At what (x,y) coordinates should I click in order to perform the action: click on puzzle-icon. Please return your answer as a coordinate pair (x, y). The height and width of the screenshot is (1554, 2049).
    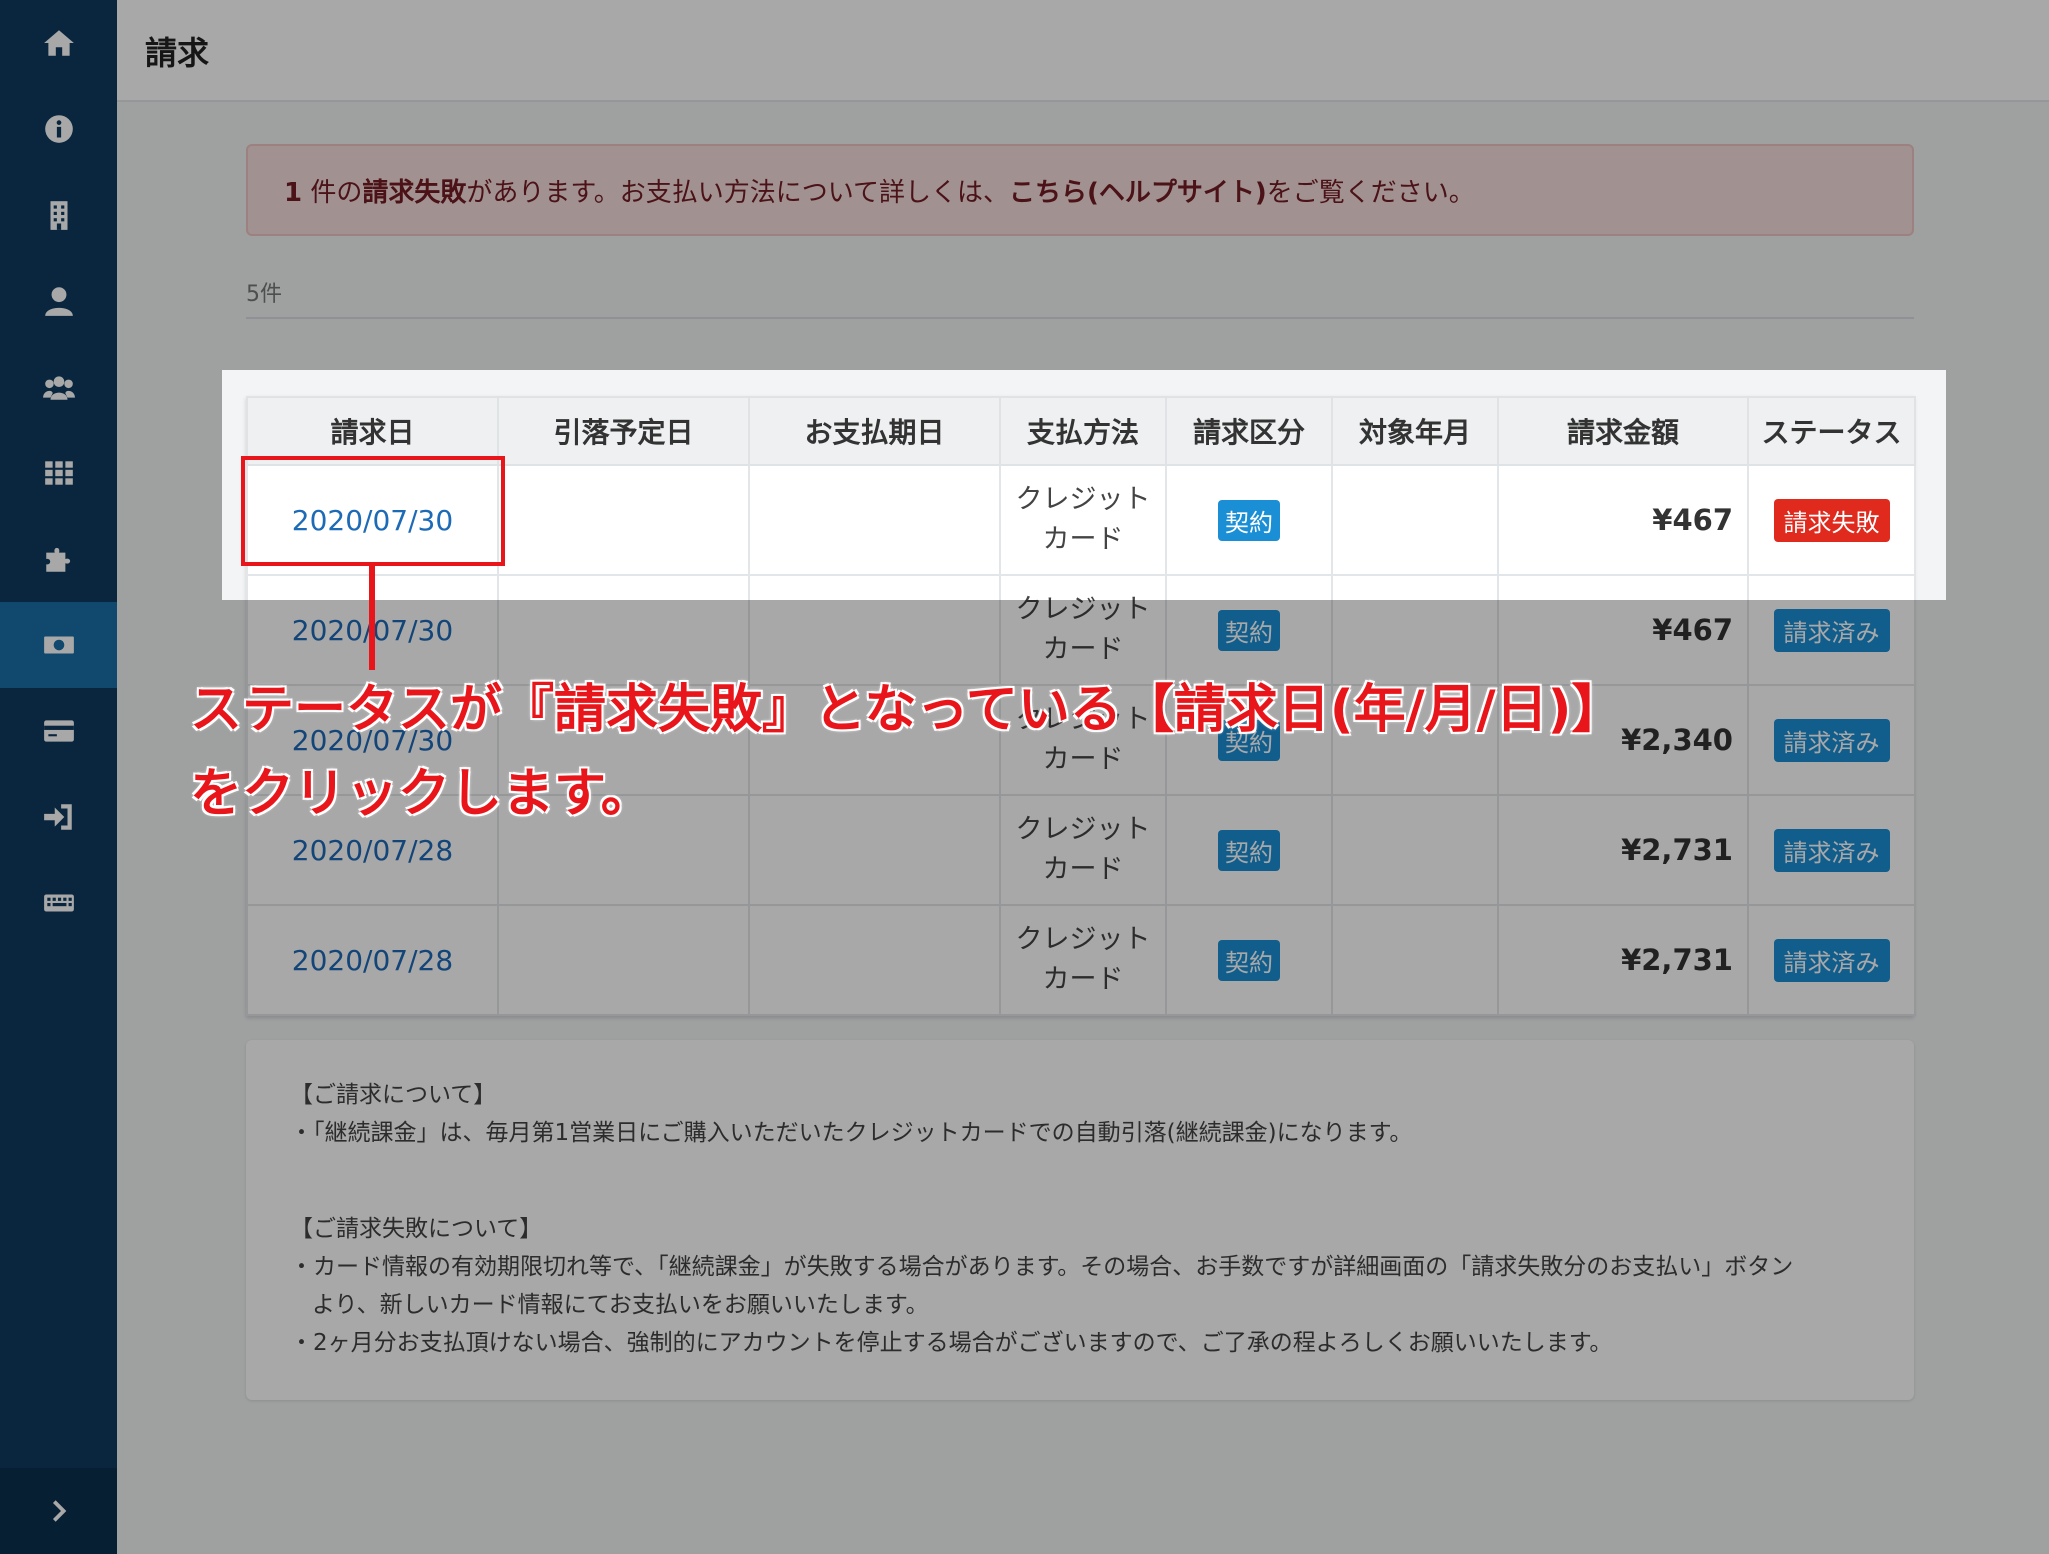
    Looking at the image, I should click on (57, 559).